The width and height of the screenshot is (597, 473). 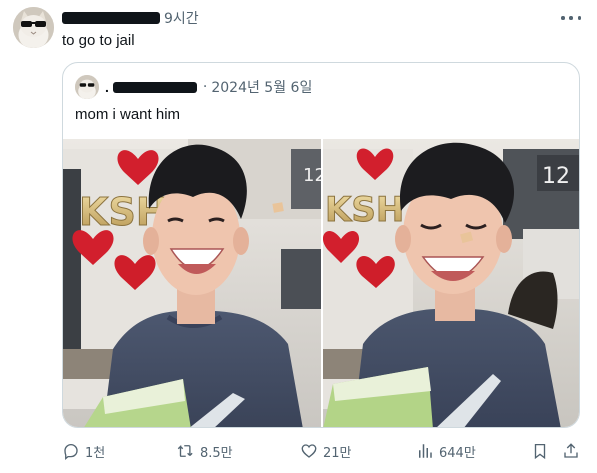 I want to click on truck-number-text: 12, so click(x=312, y=175).